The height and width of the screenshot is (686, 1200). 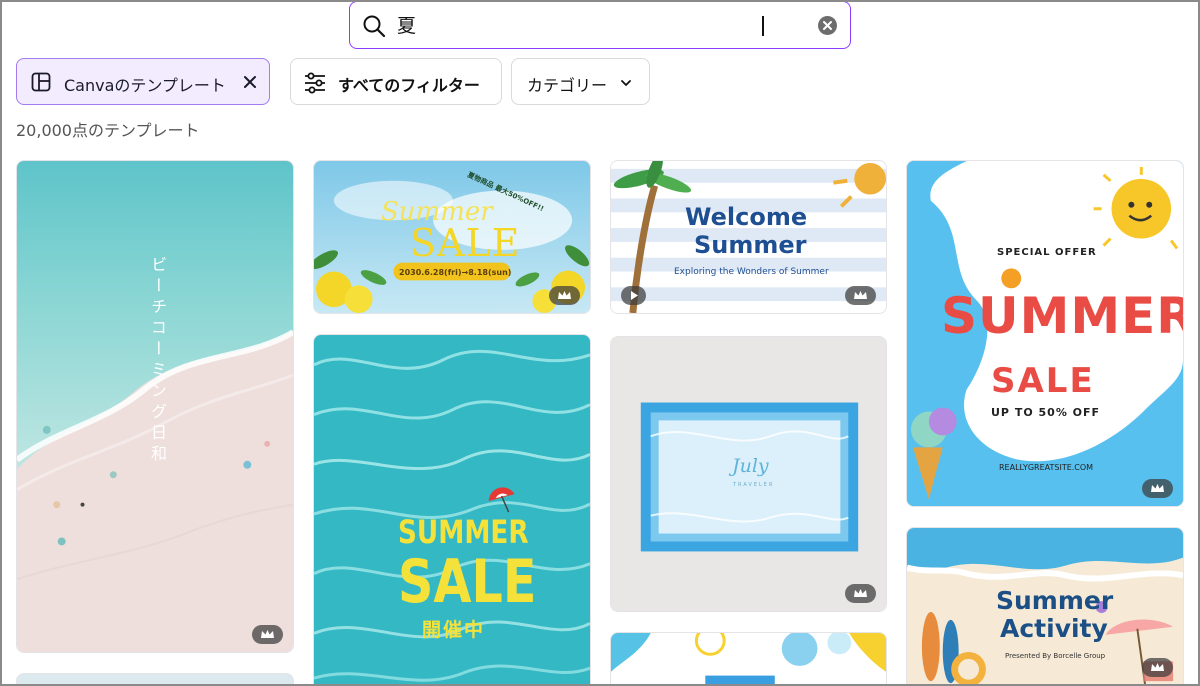 What do you see at coordinates (746, 217) in the screenshot?
I see `welcome-line1: Welcome` at bounding box center [746, 217].